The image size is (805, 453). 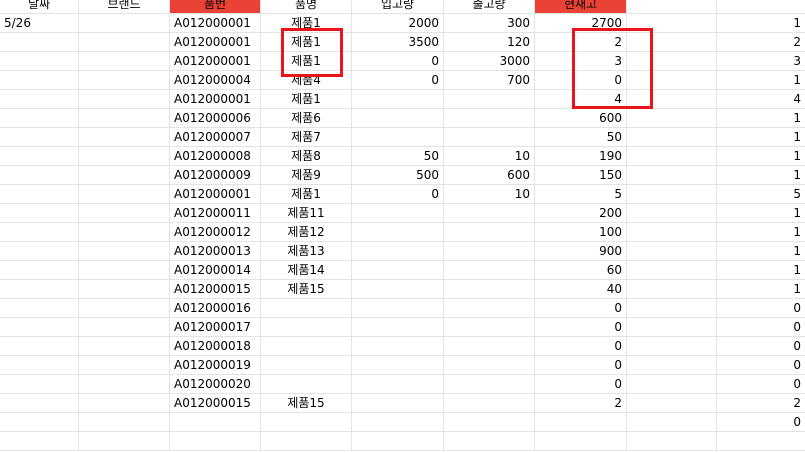 What do you see at coordinates (215, 384) in the screenshot?
I see `cell-product-no: A012000020` at bounding box center [215, 384].